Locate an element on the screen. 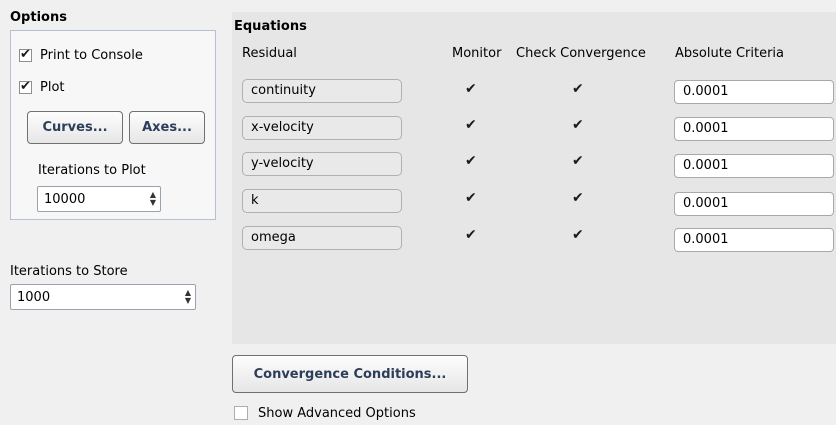  plot-label: Plot is located at coordinates (52, 87).